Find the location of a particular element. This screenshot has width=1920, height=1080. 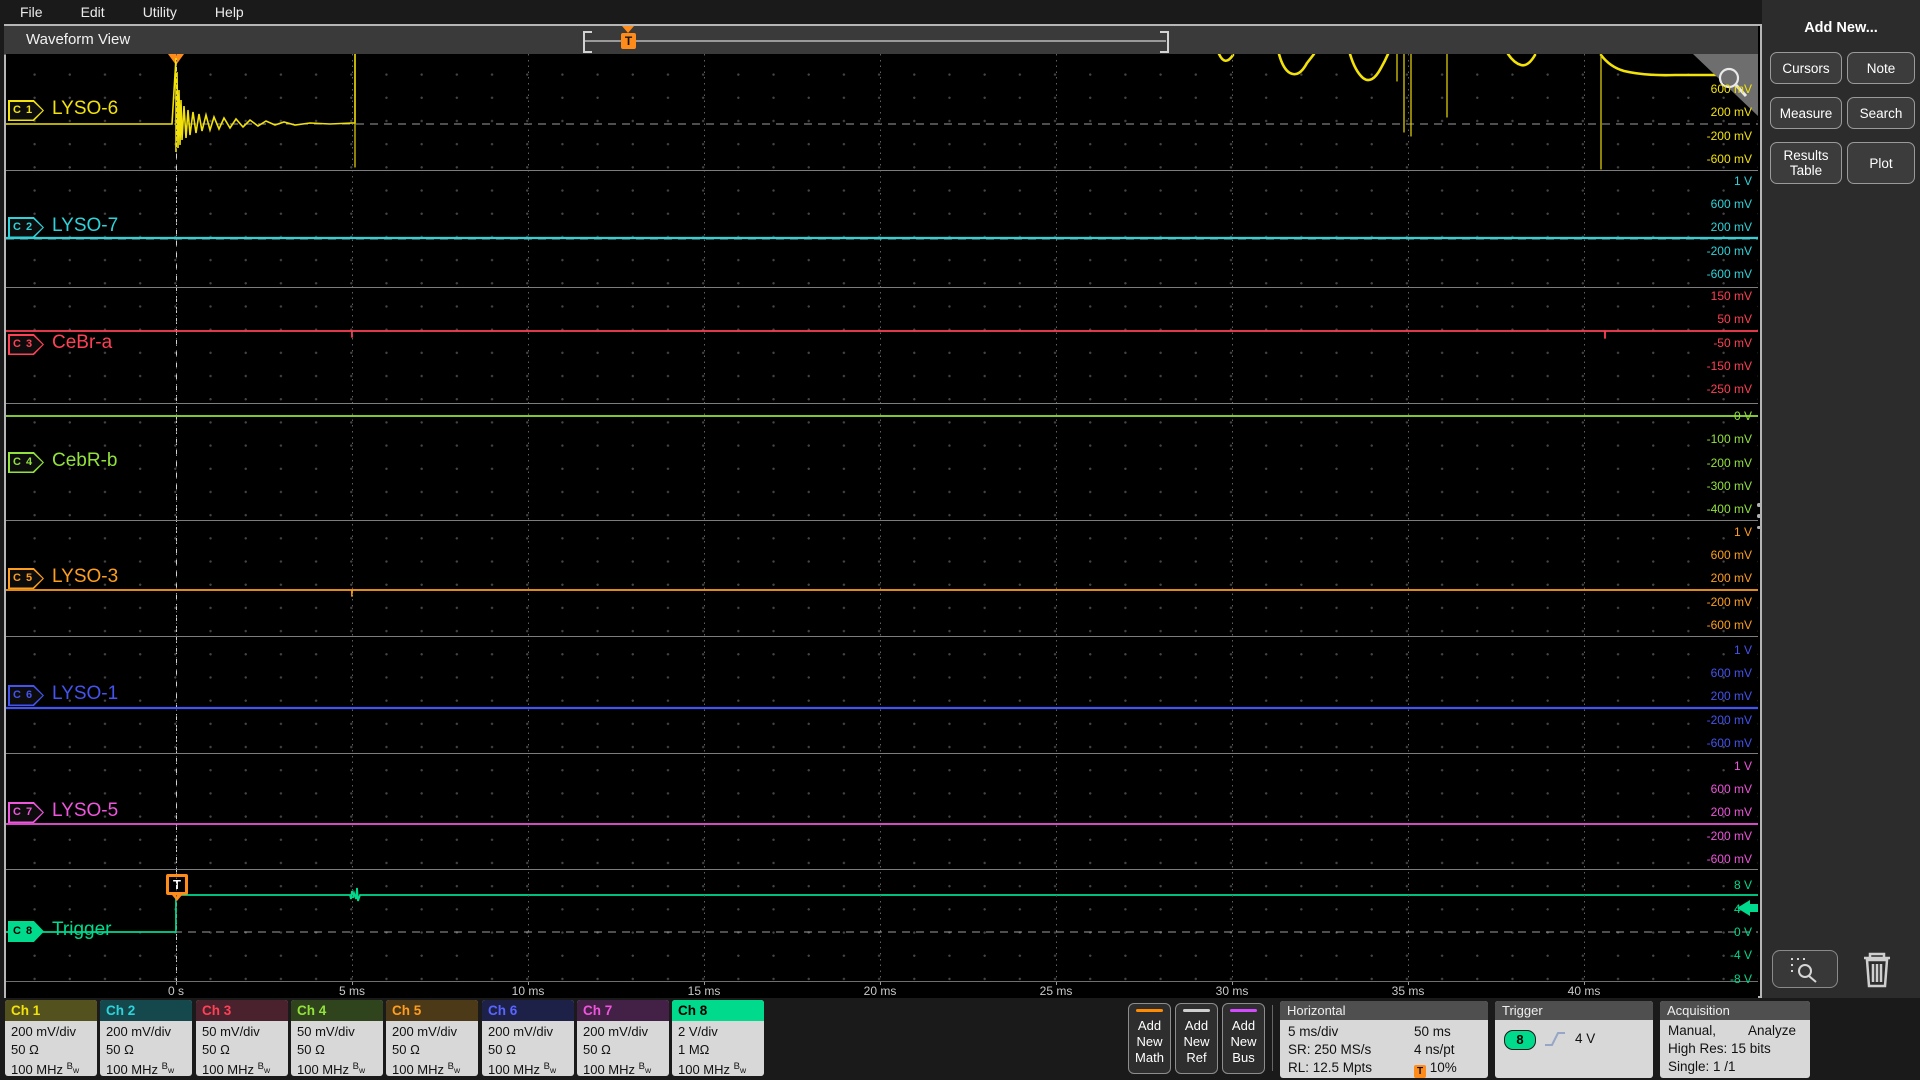

channel-settings-name: Ch 2 is located at coordinates (146, 1010).